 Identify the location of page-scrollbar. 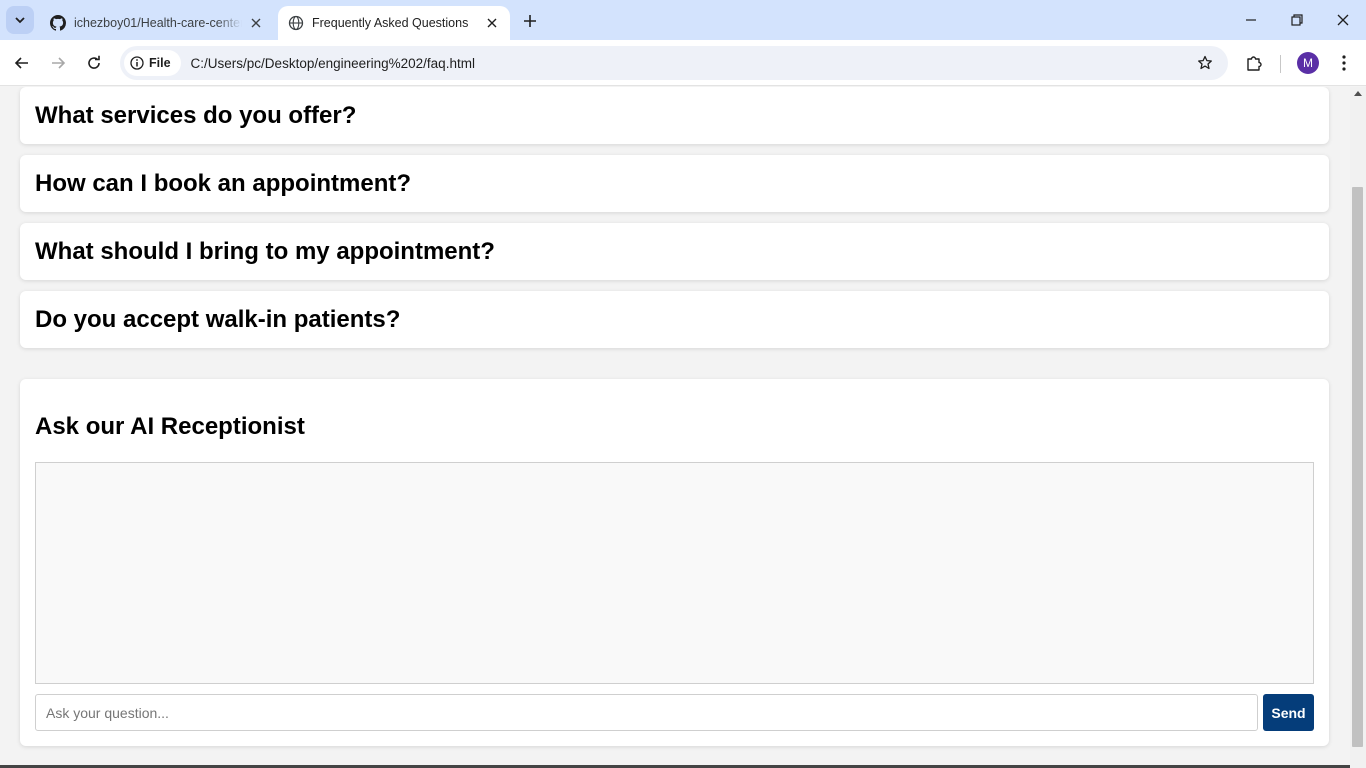
(1358, 427).